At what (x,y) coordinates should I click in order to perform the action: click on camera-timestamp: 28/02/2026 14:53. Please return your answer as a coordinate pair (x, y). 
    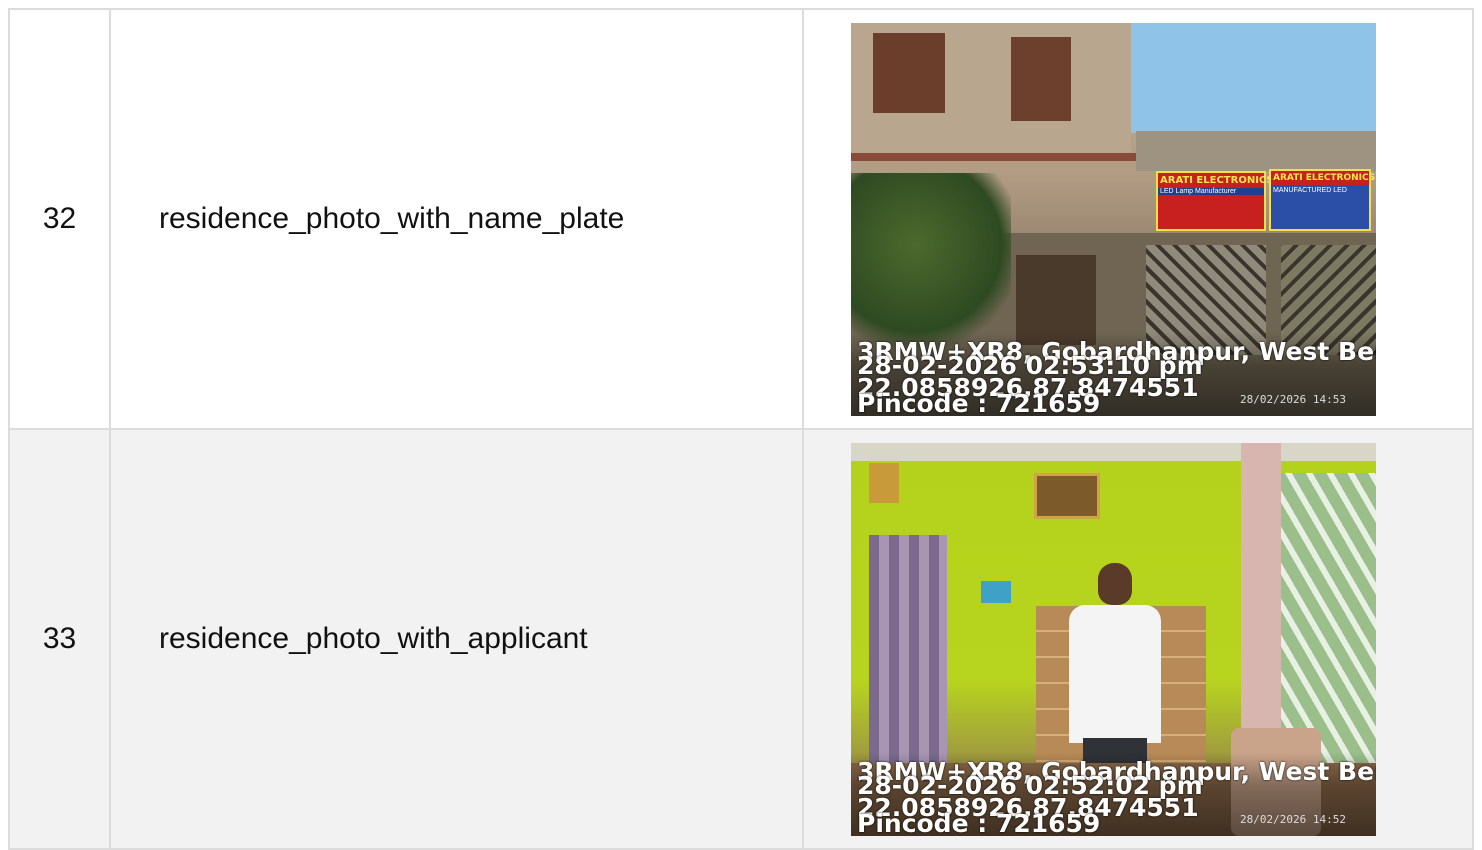
    Looking at the image, I should click on (1293, 399).